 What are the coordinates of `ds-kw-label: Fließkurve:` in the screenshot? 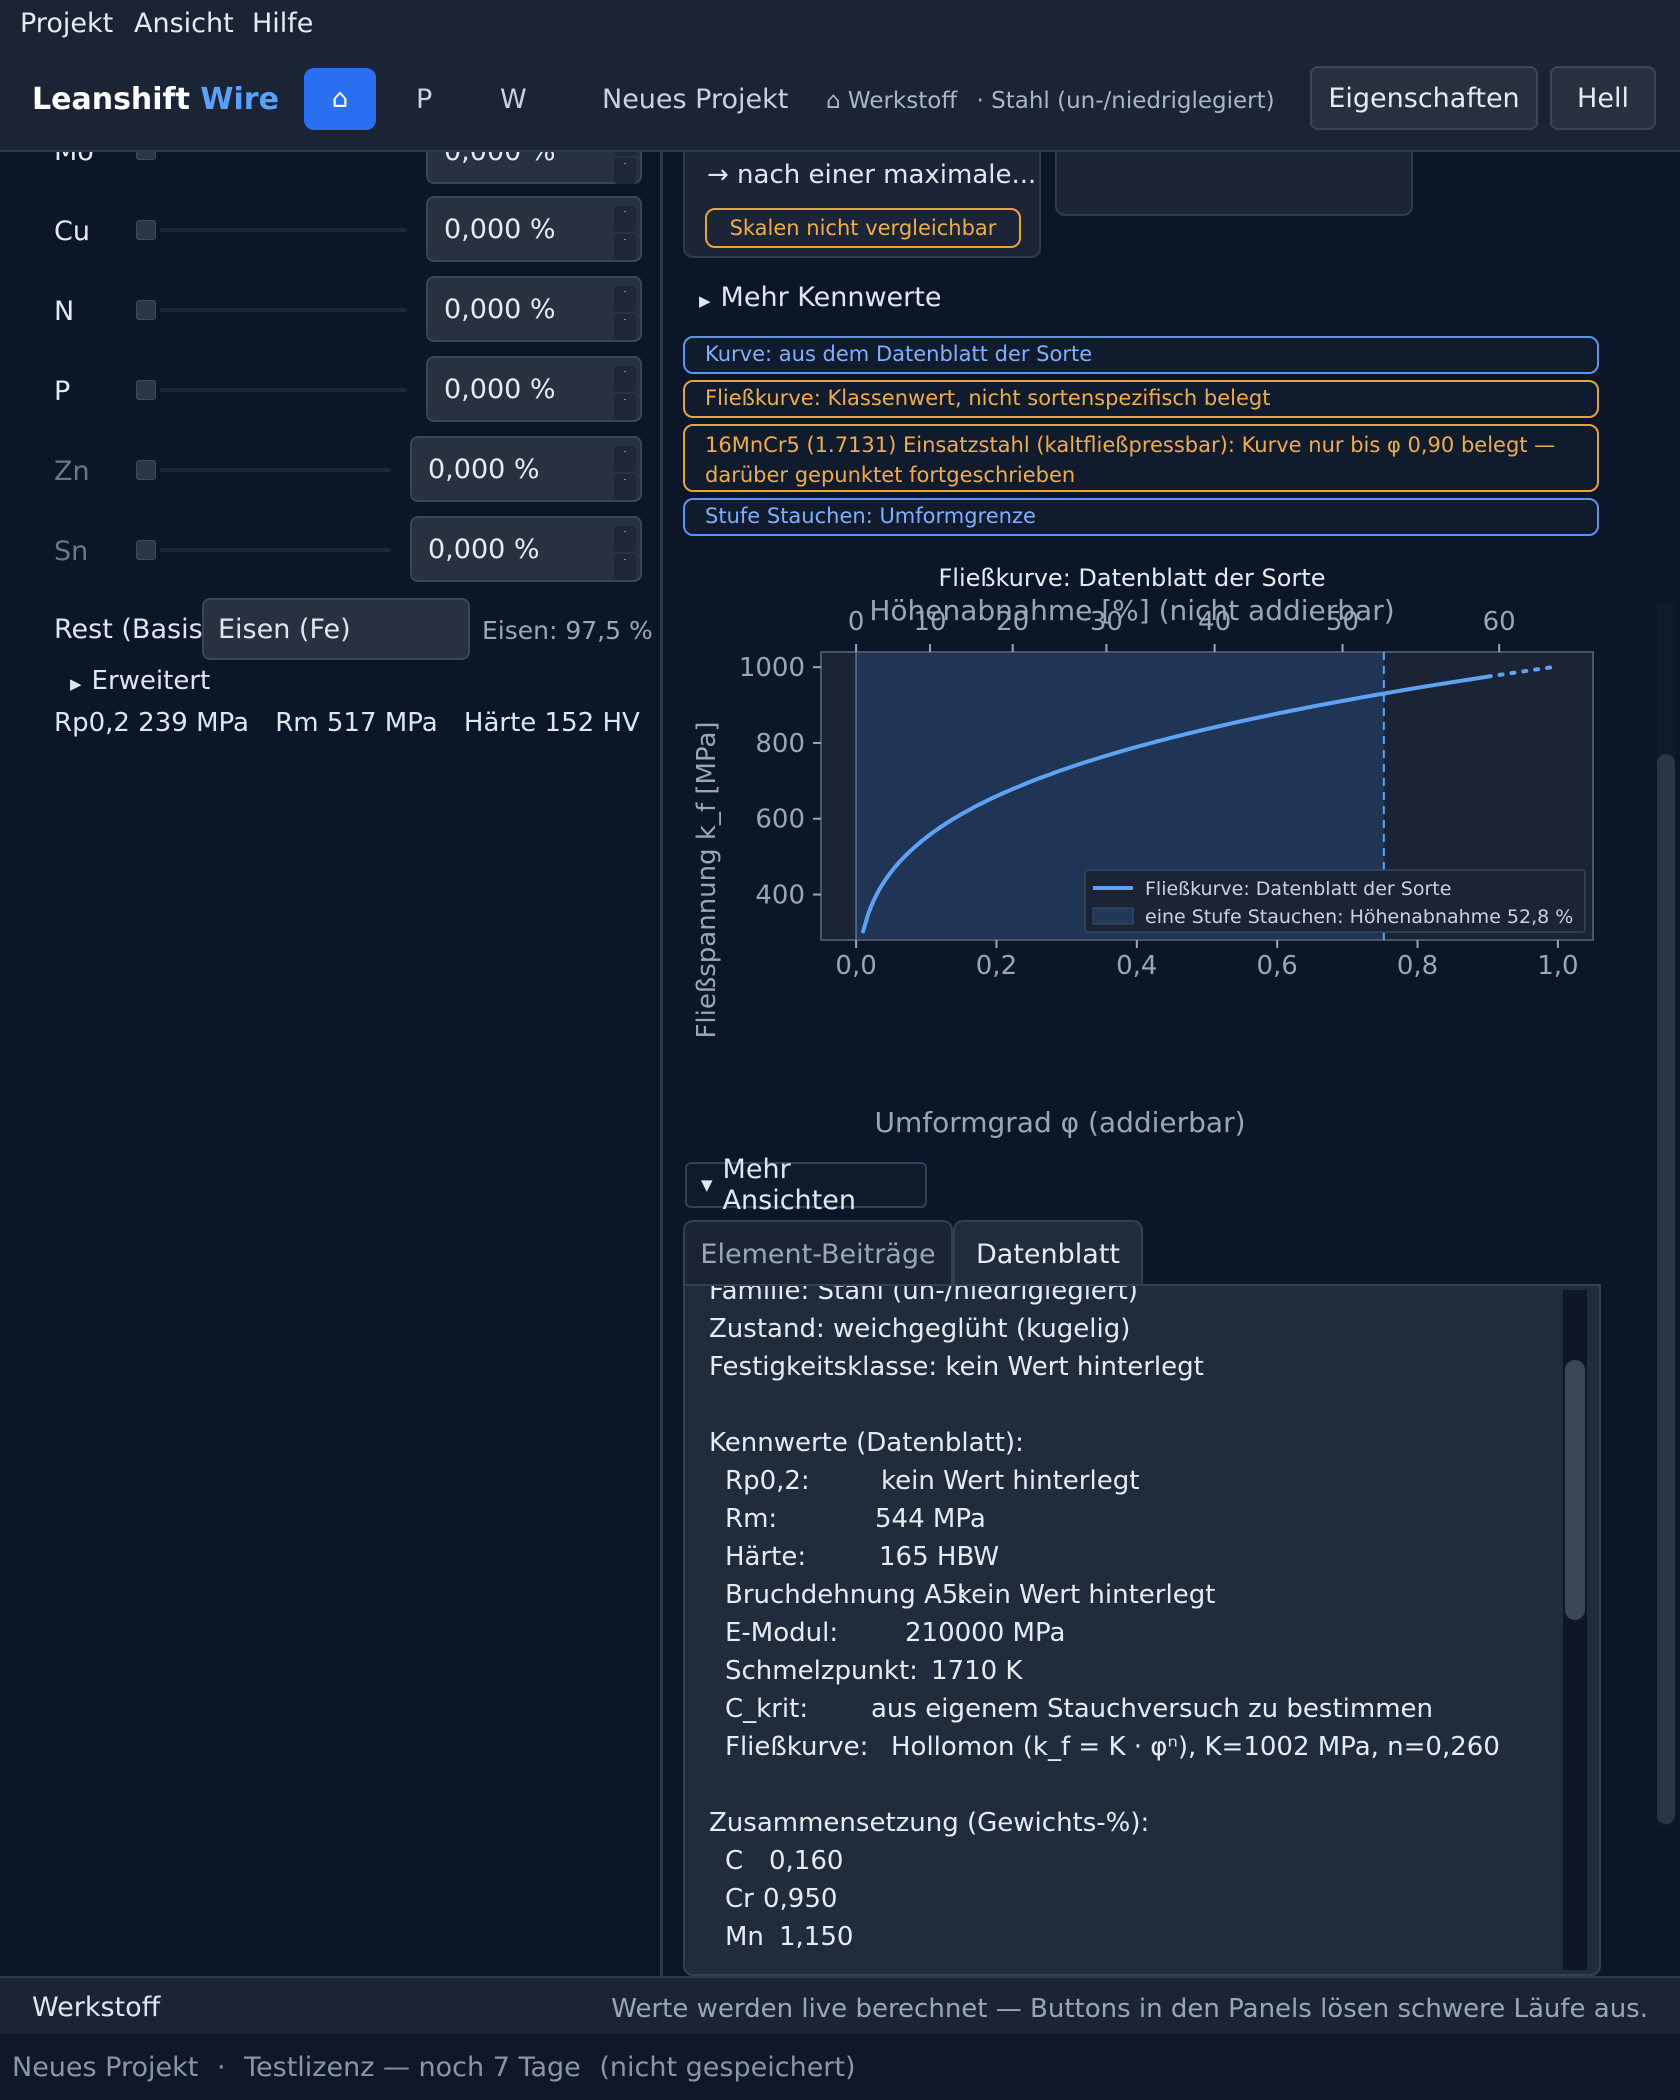 It's located at (797, 1747).